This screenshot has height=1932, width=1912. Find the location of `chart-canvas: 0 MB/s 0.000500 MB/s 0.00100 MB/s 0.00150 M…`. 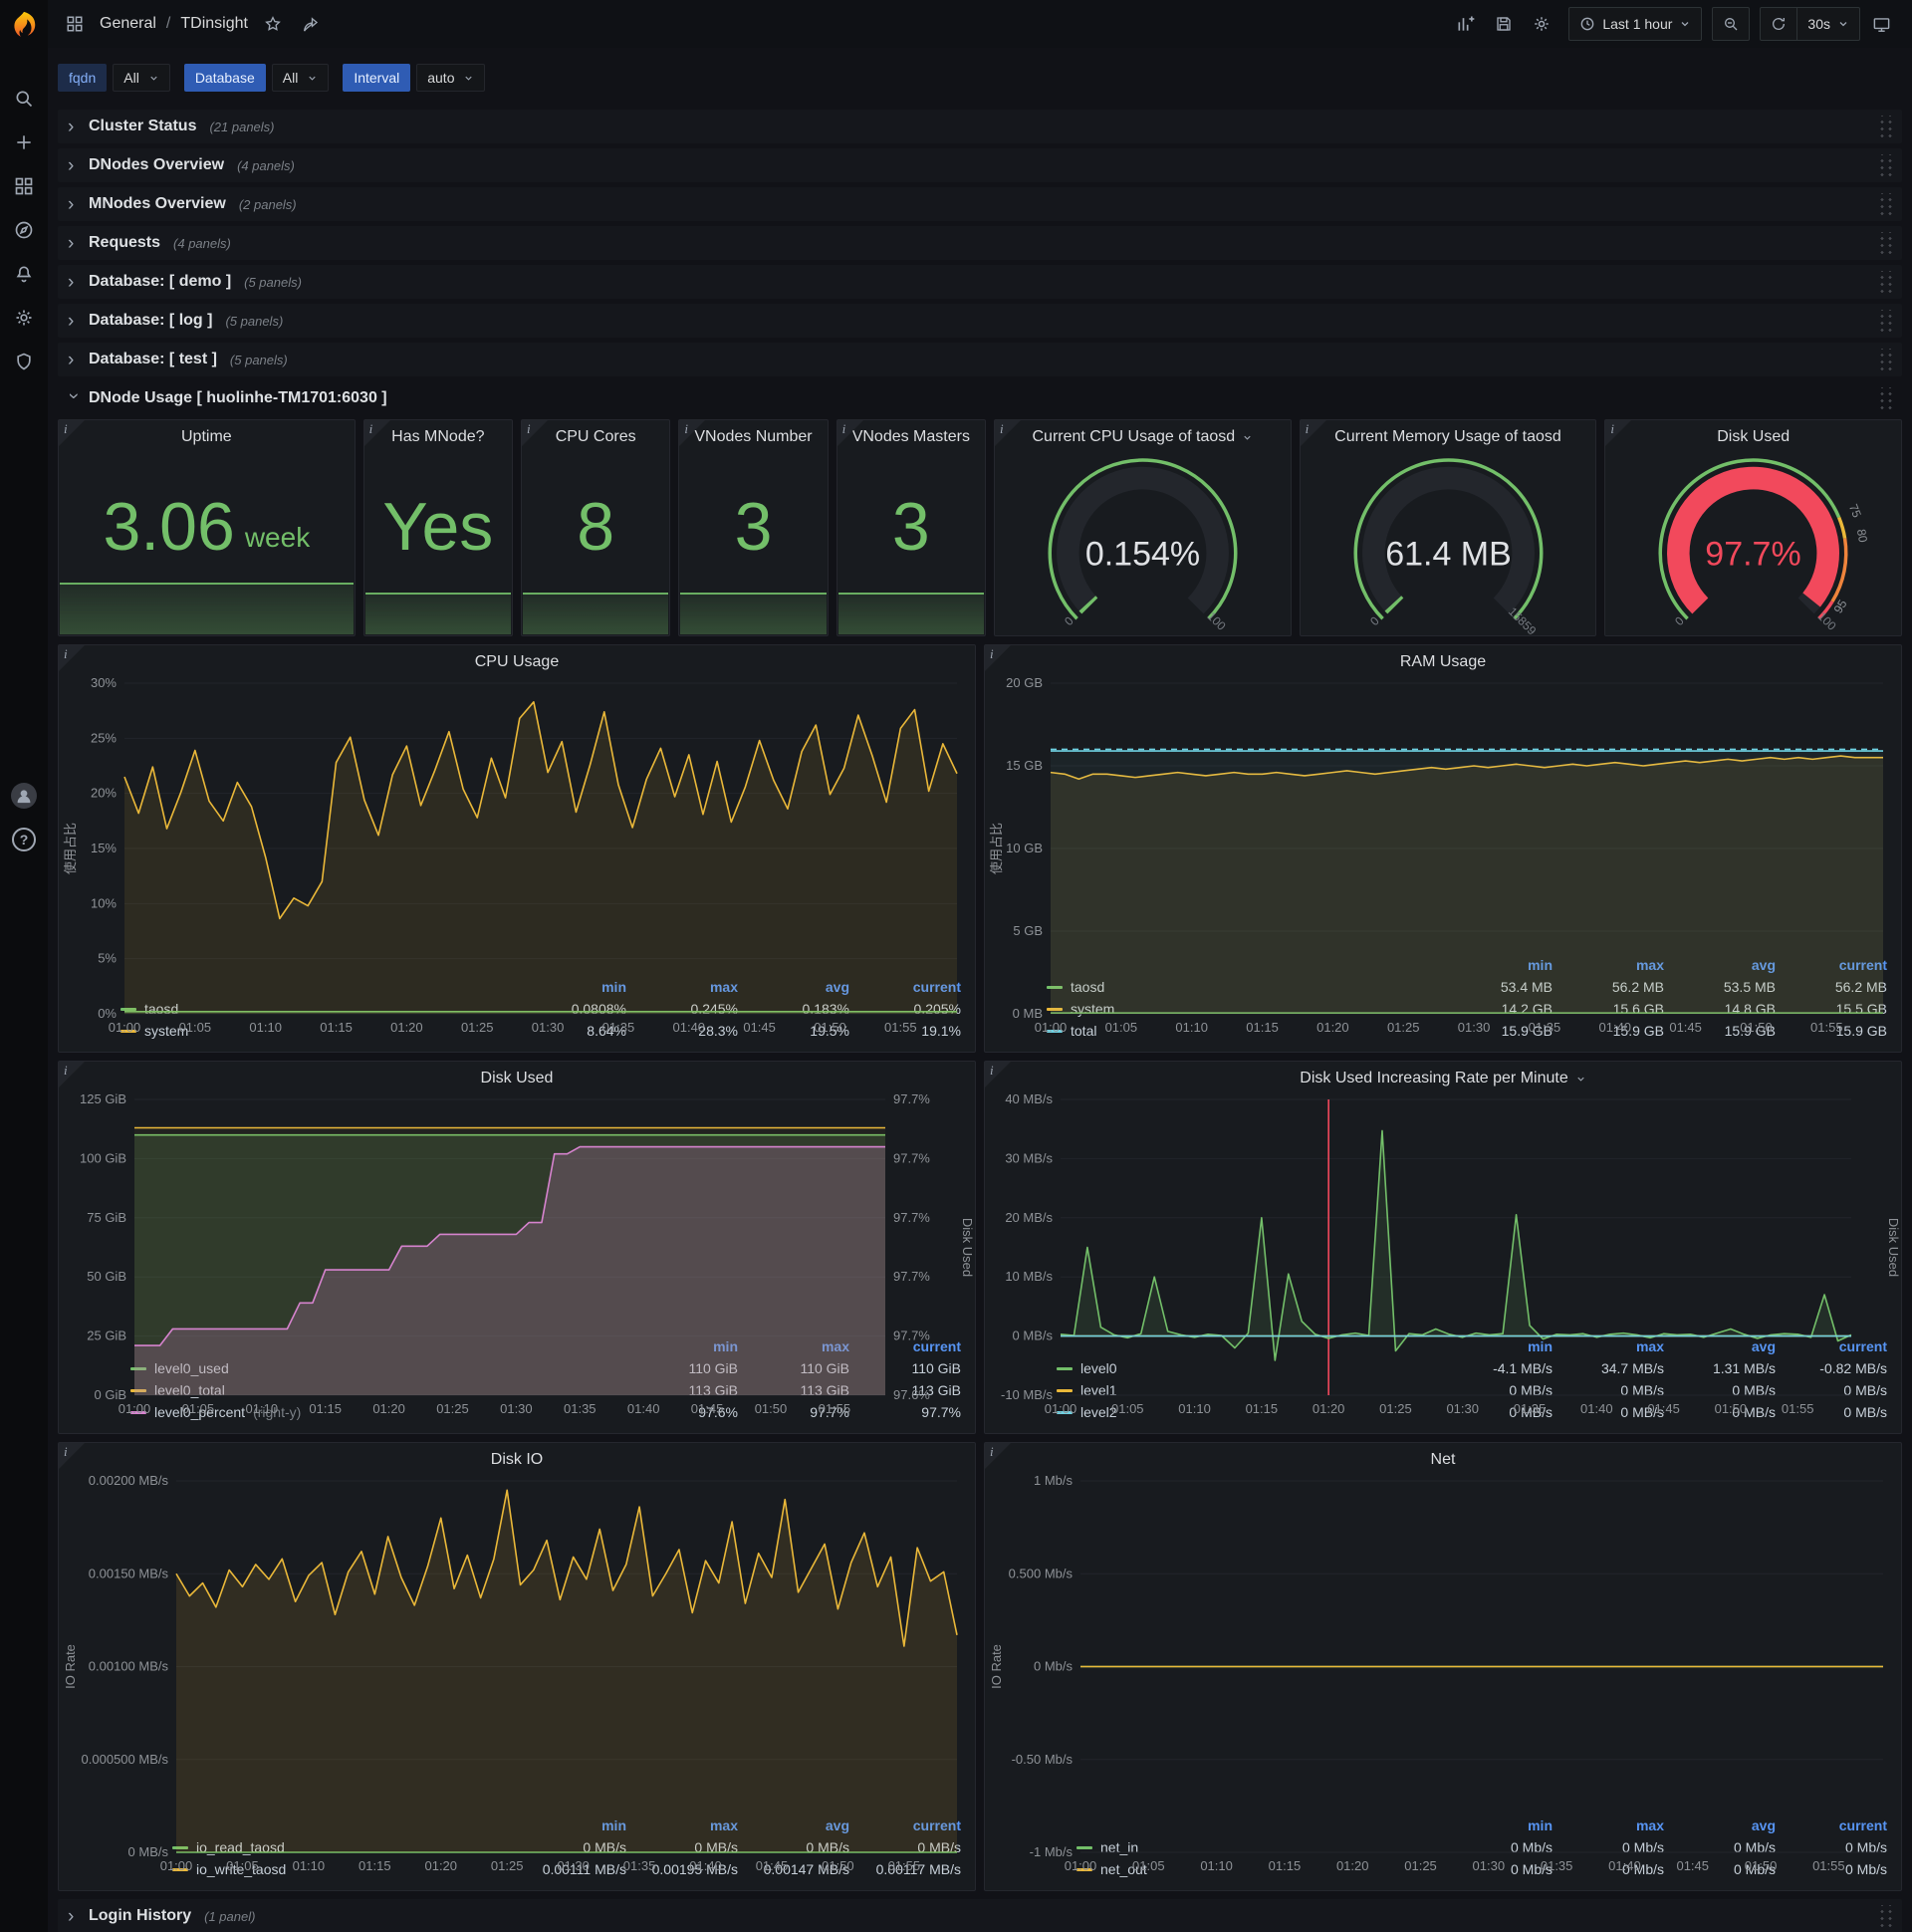

chart-canvas: 0 MB/s 0.000500 MB/s 0.00100 MB/s 0.00150 M… is located at coordinates (517, 1675).